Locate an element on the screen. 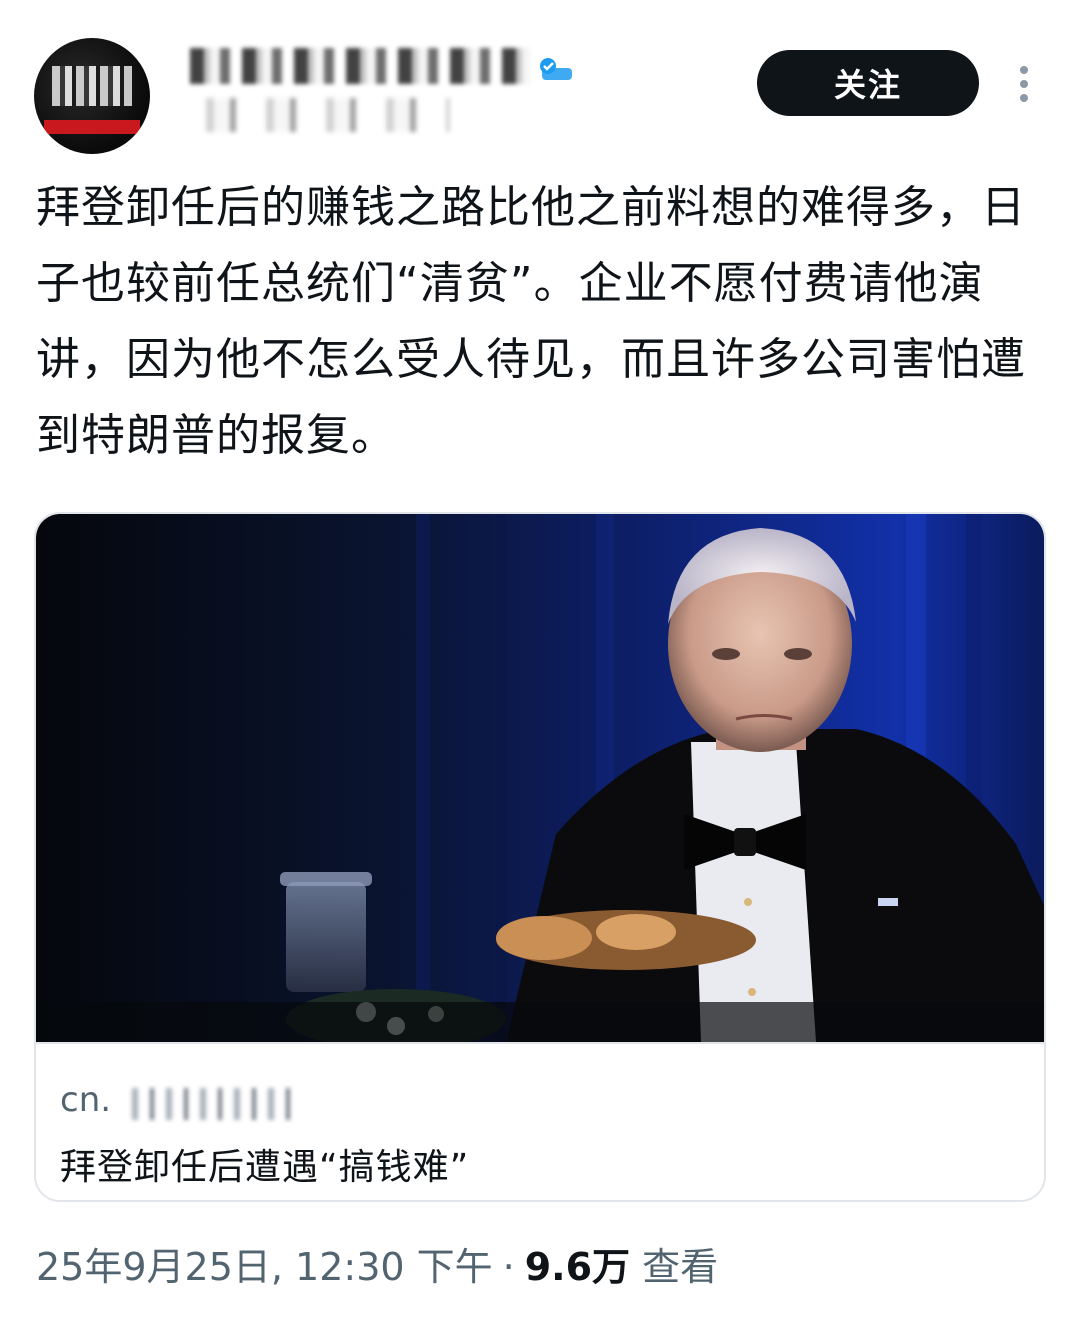 The image size is (1080, 1324). timestamp: 25年9月25日, 12:30 下午 is located at coordinates (264, 1267).